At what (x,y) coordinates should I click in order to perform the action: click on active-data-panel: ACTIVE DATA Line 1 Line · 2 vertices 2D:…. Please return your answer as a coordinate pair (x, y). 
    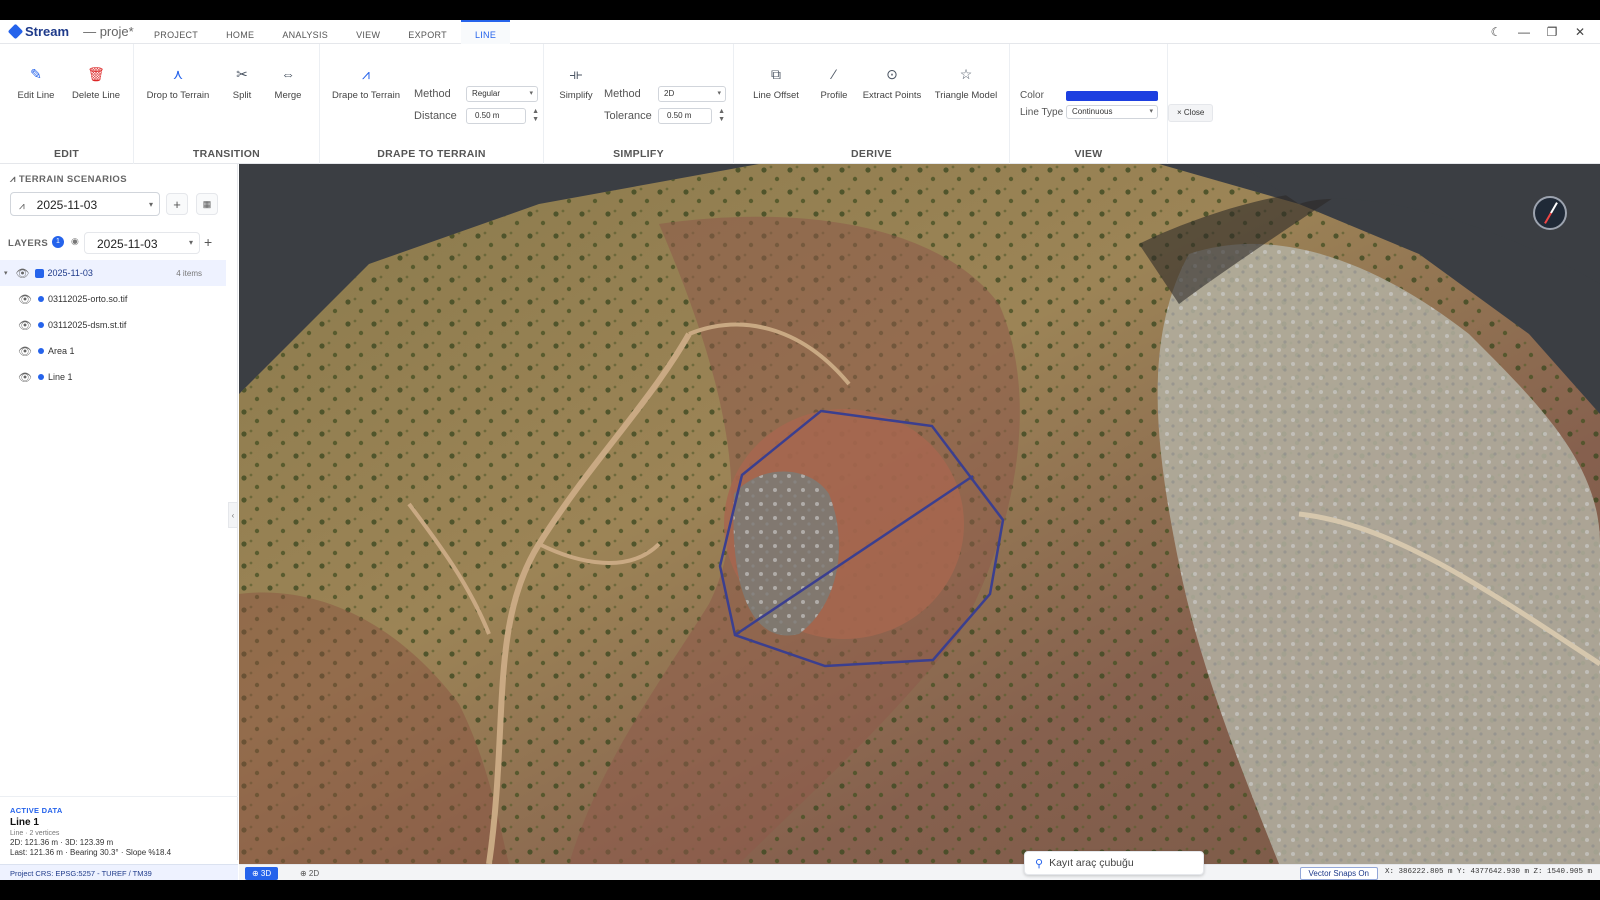
    Looking at the image, I should click on (120, 831).